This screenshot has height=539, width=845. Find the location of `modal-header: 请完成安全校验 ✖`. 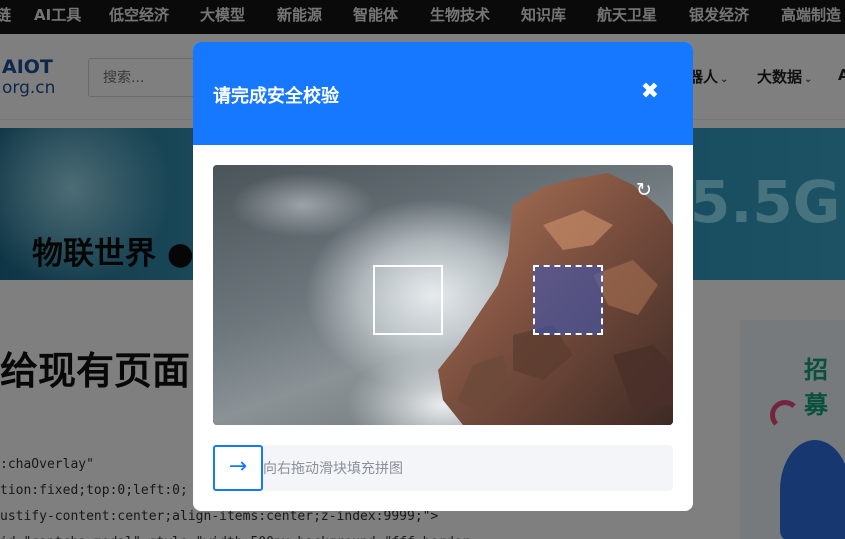

modal-header: 请完成安全校验 ✖ is located at coordinates (443, 93).